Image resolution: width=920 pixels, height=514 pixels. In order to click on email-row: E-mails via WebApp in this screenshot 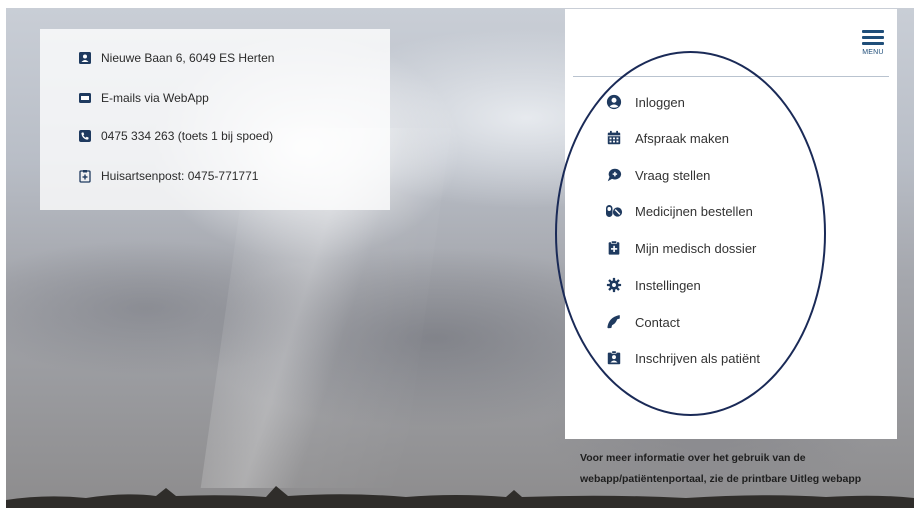, I will do `click(143, 98)`.